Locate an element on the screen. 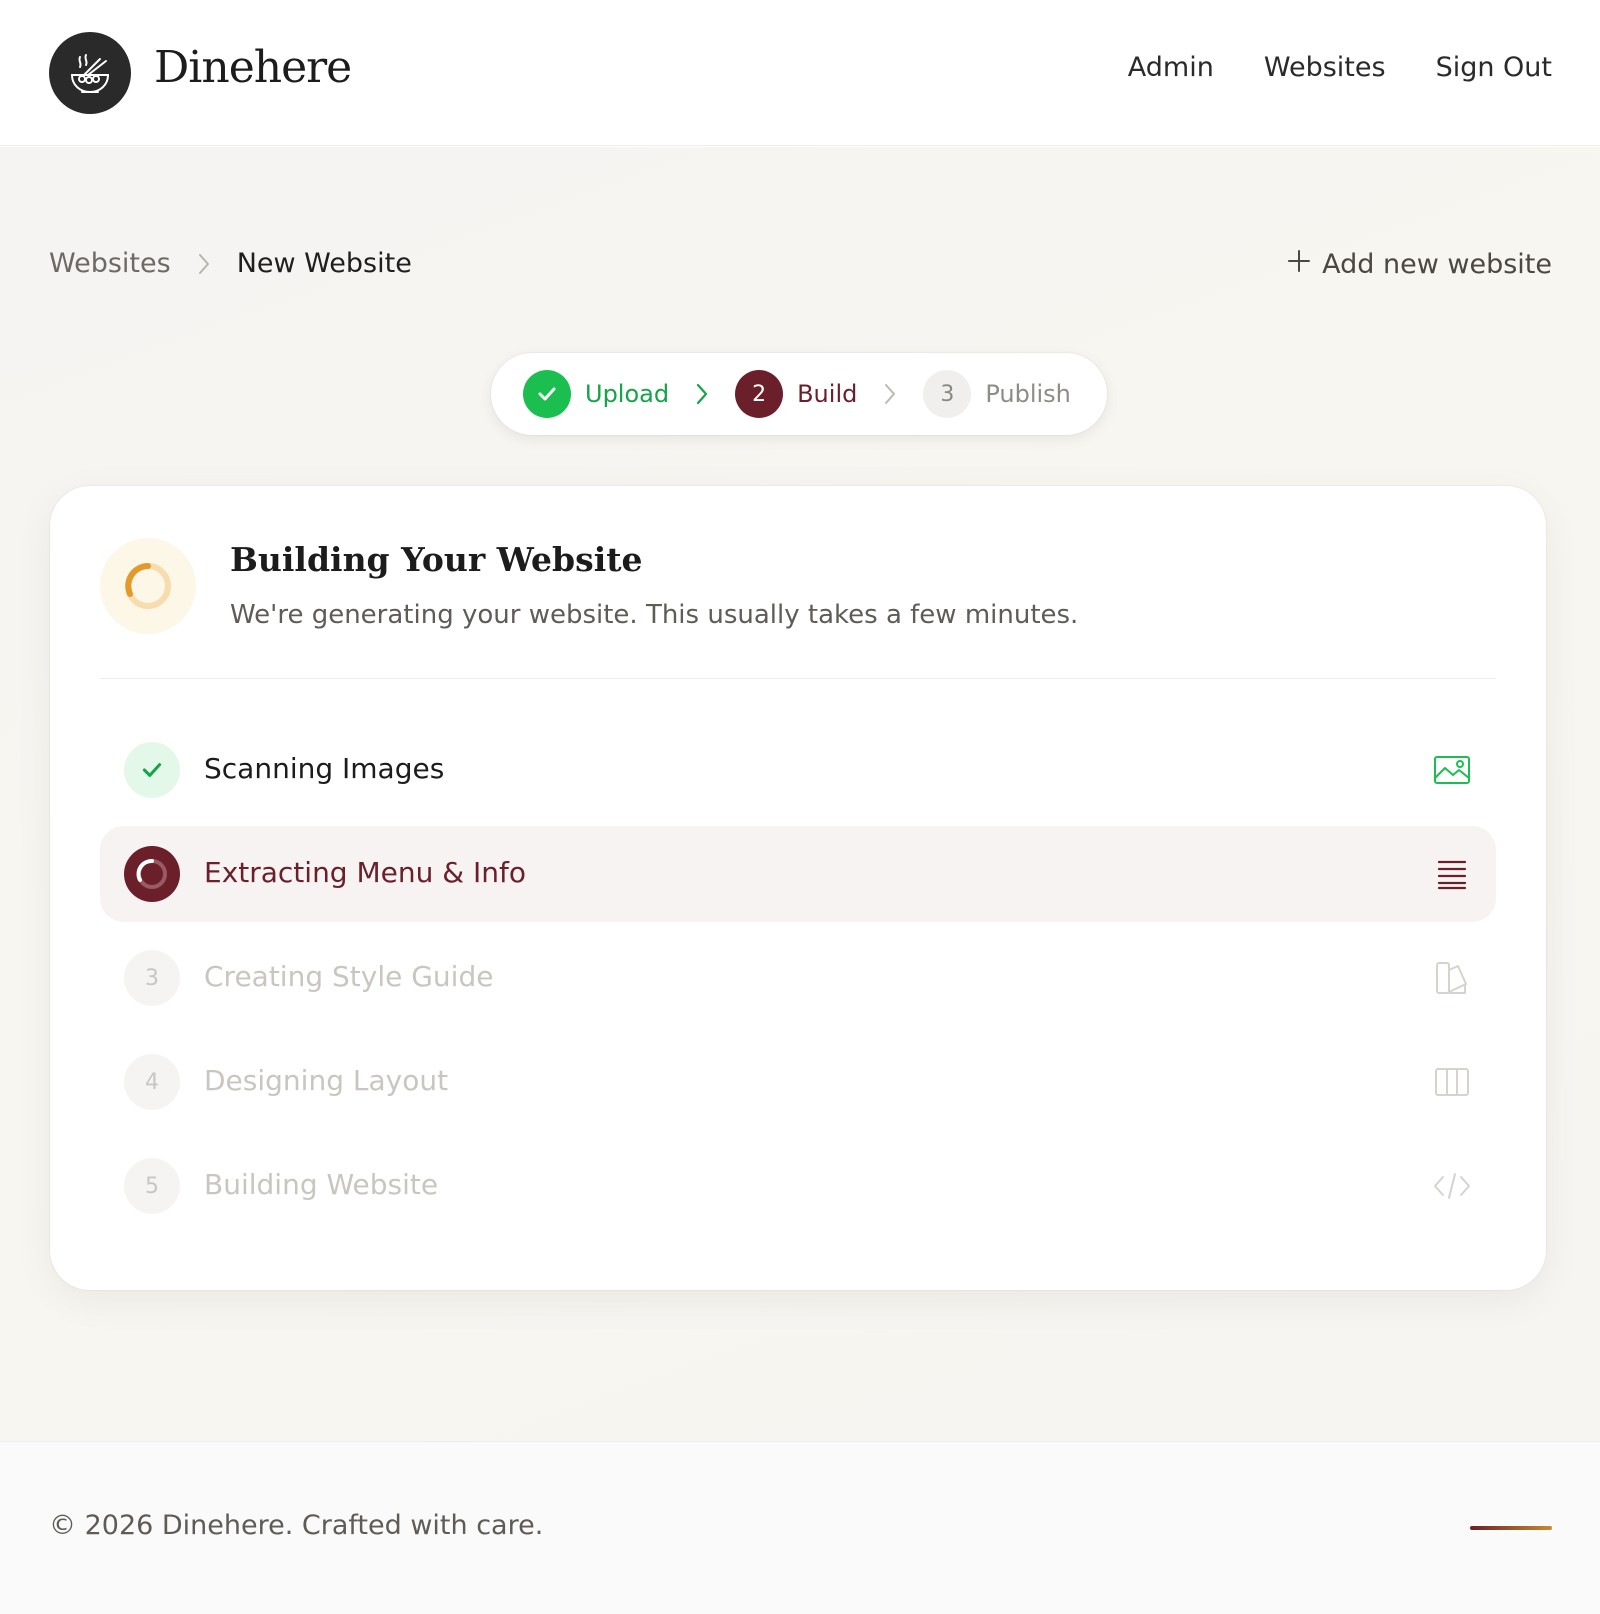  image-icon is located at coordinates (1452, 770).